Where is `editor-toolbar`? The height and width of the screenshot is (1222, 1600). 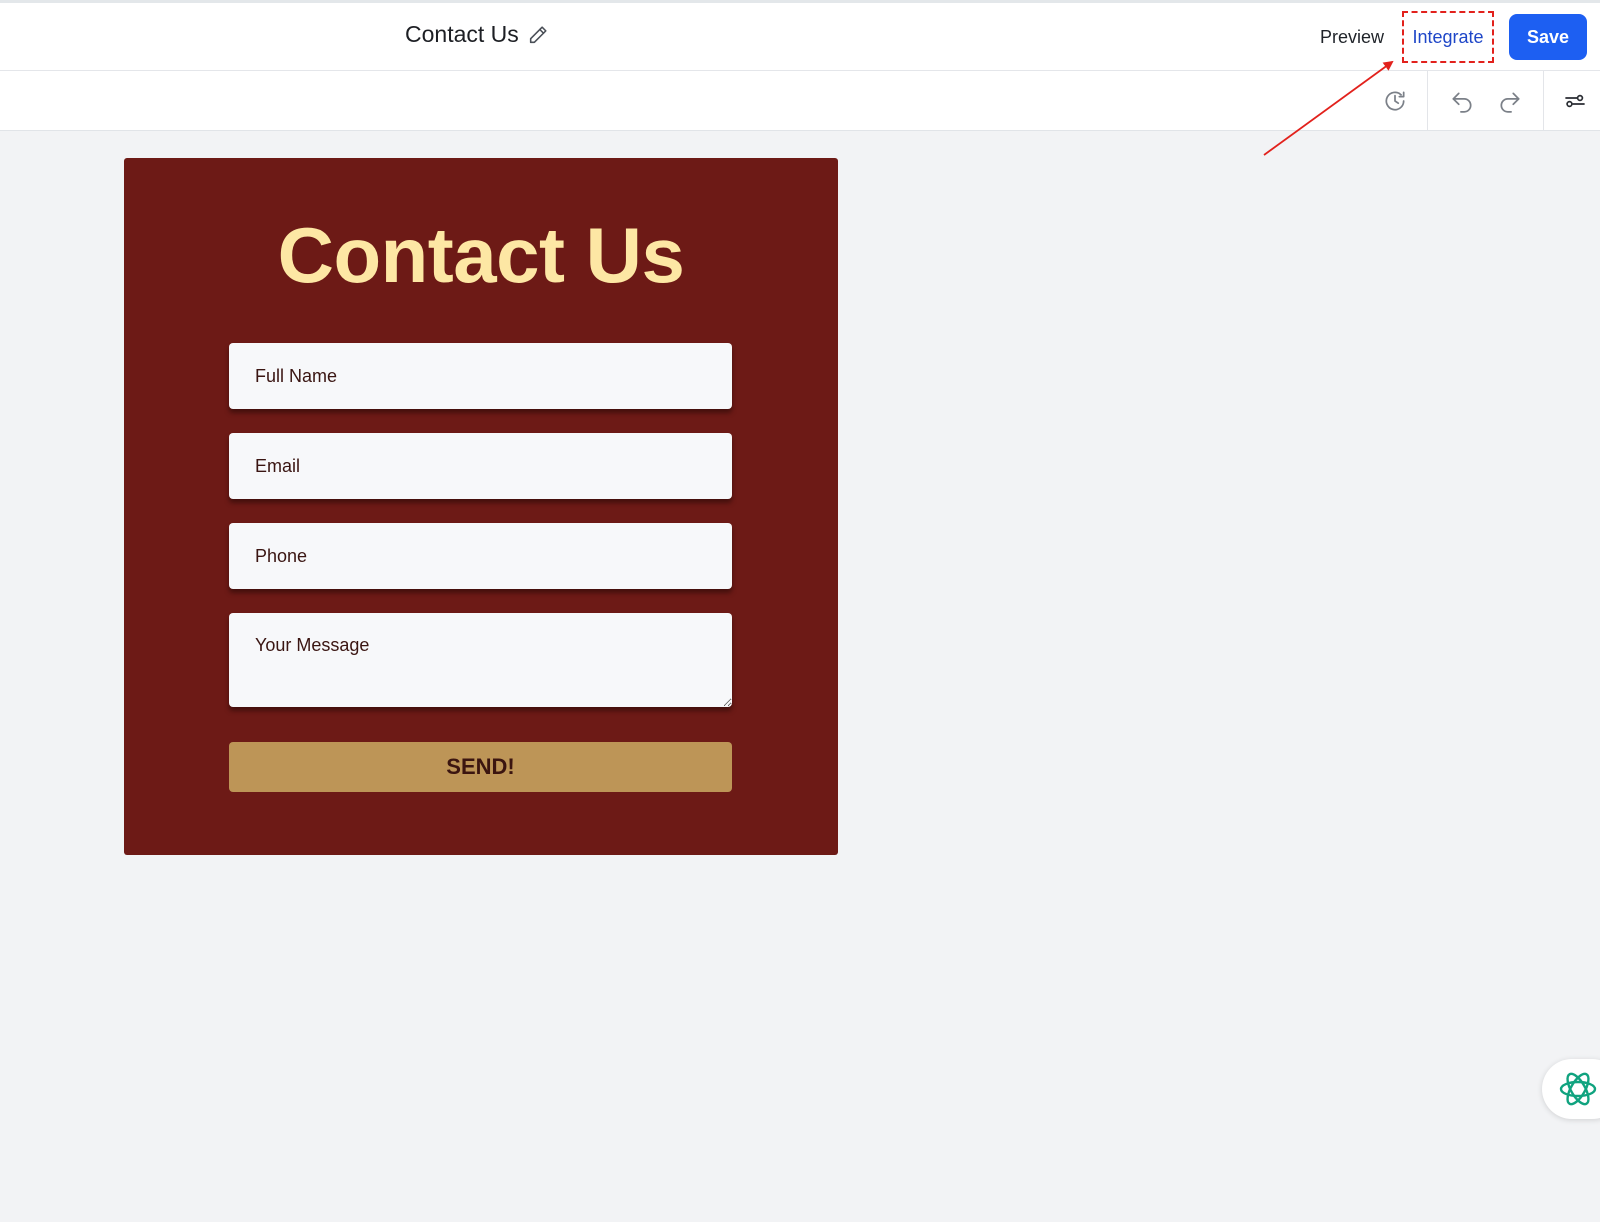
editor-toolbar is located at coordinates (800, 101).